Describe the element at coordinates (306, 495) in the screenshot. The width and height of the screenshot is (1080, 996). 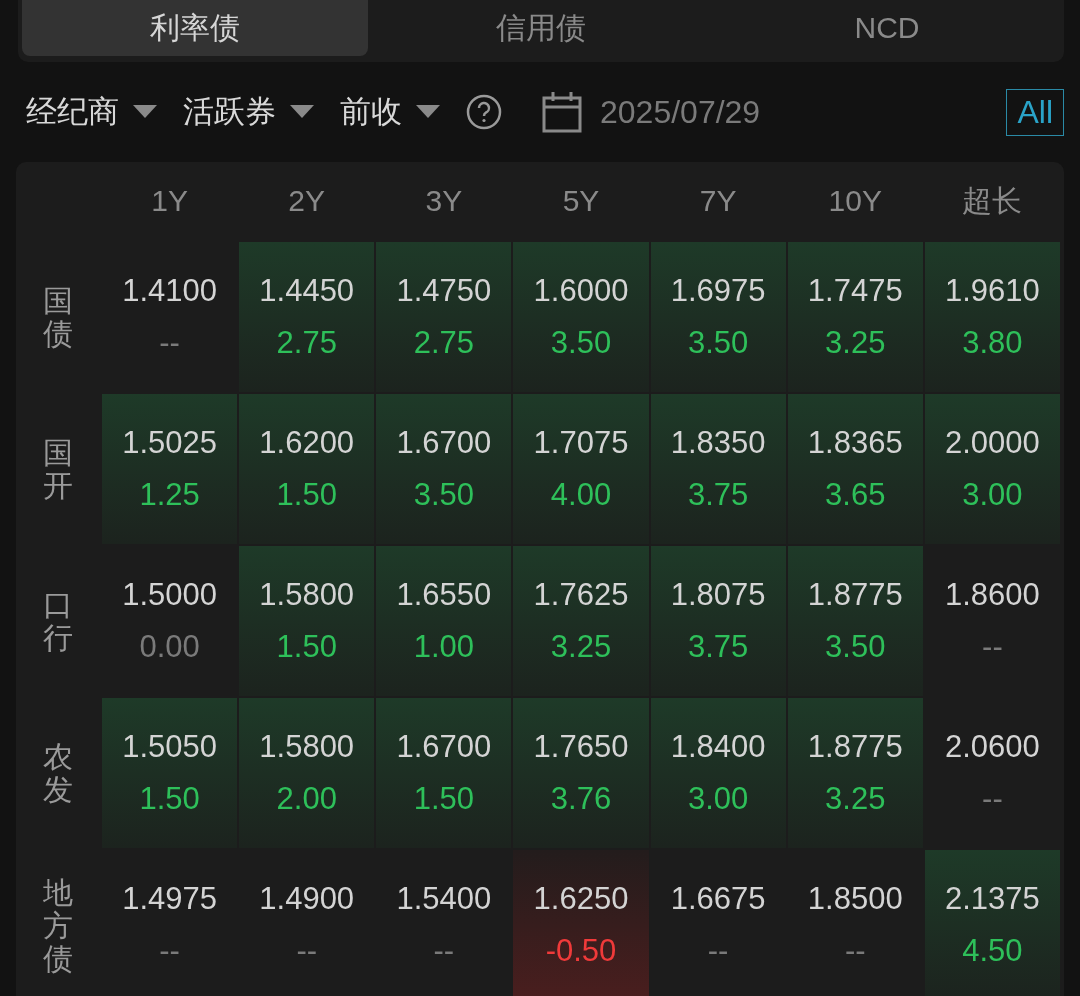
I see `change-value: 1.50` at that location.